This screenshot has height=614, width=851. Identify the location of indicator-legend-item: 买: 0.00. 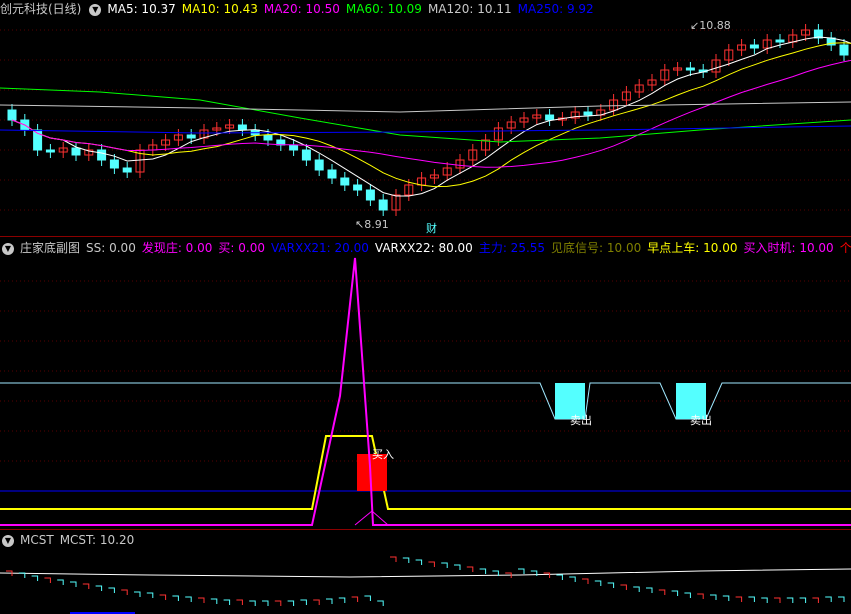
(241, 248).